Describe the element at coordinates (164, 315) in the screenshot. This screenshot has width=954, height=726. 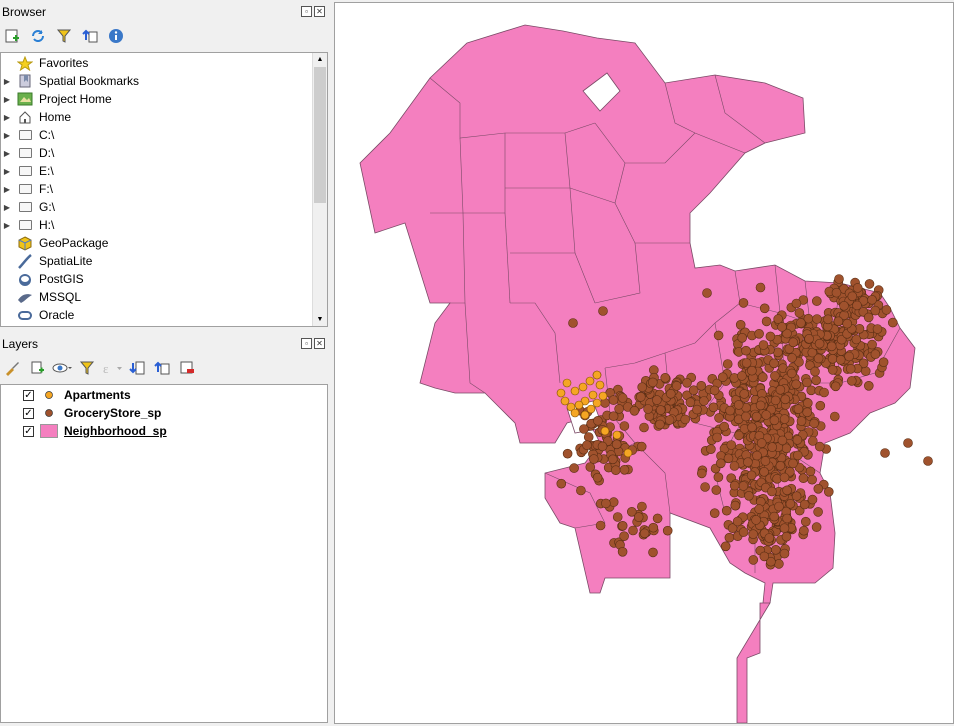
I see `browser-item: Oracle` at that location.